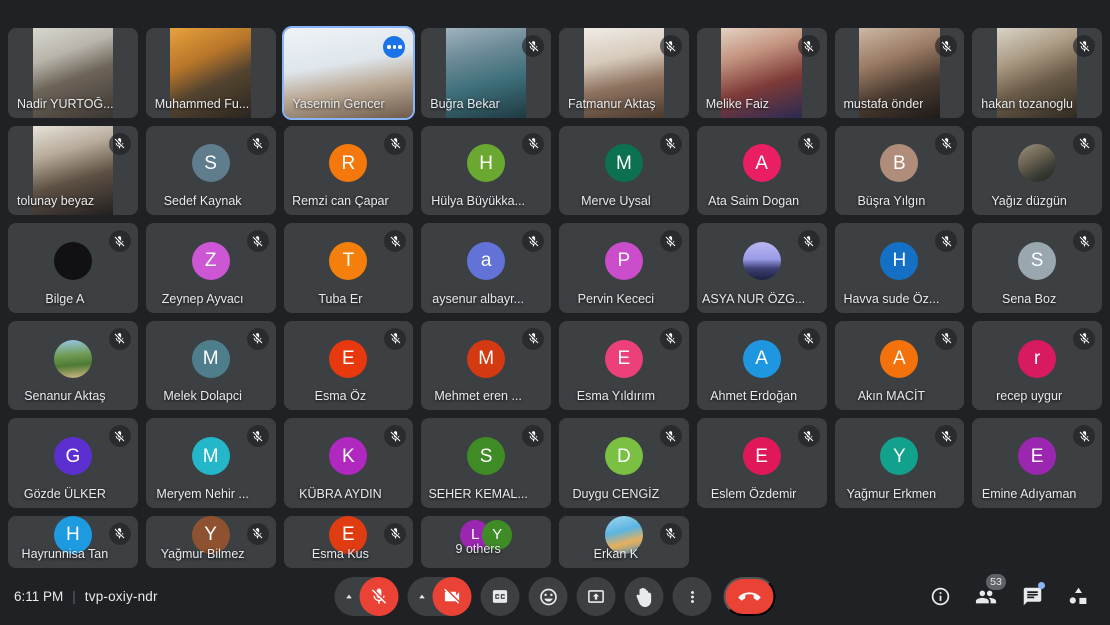 Image resolution: width=1110 pixels, height=625 pixels. I want to click on participant-tile: D Duygu CENGİZ, so click(624, 463).